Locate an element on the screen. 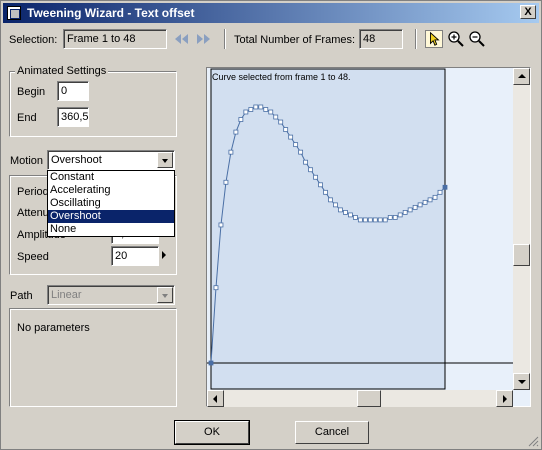 The height and width of the screenshot is (450, 542). scroll-up-button is located at coordinates (521, 76).